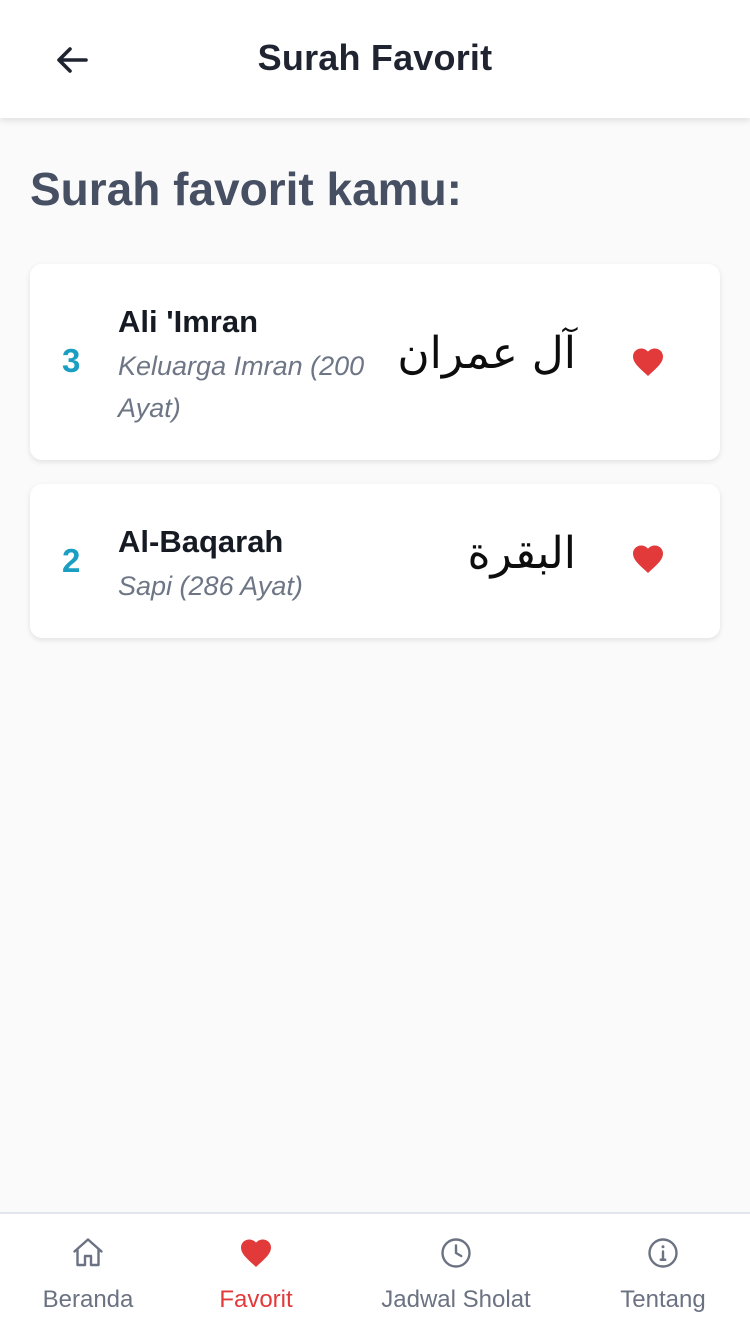  Describe the element at coordinates (456, 1253) in the screenshot. I see `clock-icon` at that location.